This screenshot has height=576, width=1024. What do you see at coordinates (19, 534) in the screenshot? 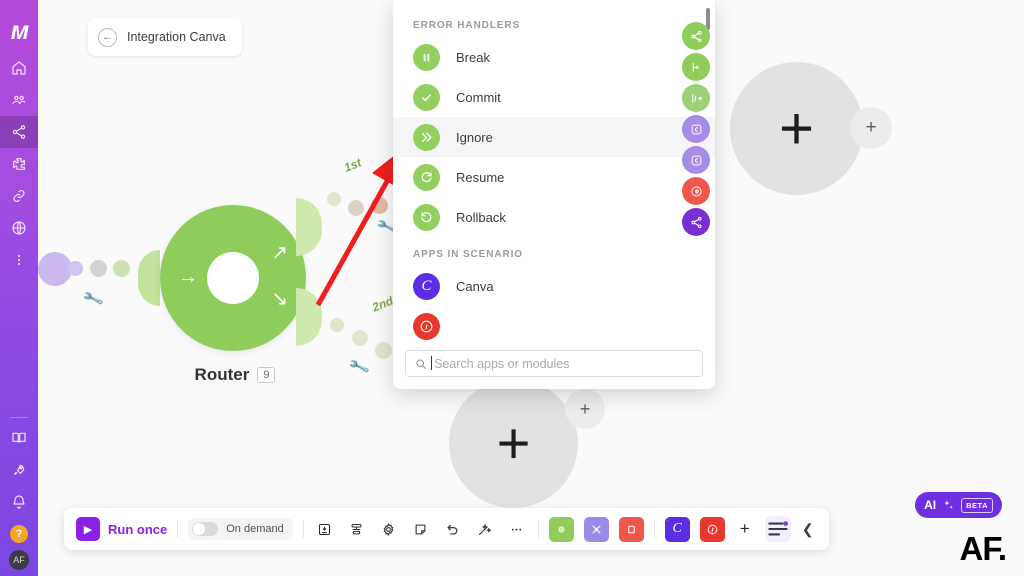
I see `sidebar-item-help: ?` at bounding box center [19, 534].